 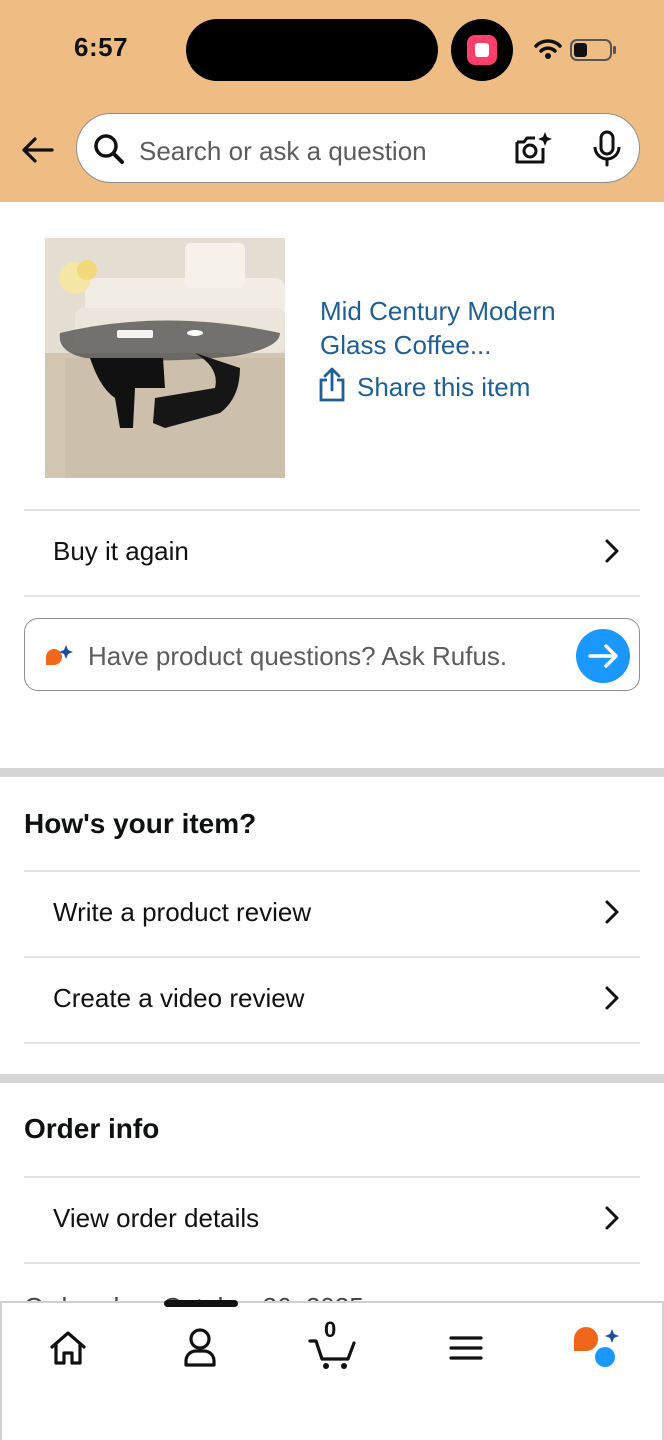 I want to click on rufus-submit-button, so click(x=603, y=656).